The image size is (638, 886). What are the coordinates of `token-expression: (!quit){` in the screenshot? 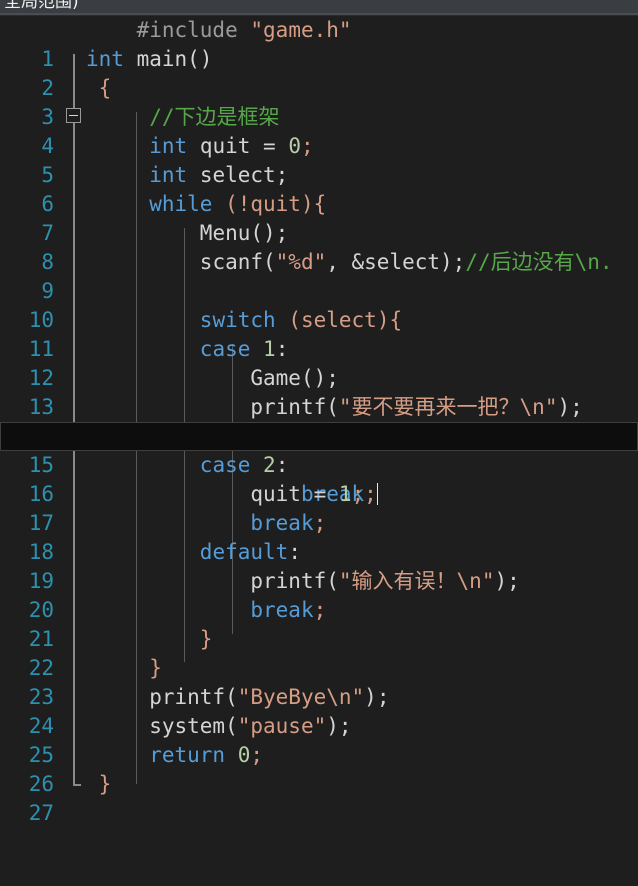 It's located at (276, 204).